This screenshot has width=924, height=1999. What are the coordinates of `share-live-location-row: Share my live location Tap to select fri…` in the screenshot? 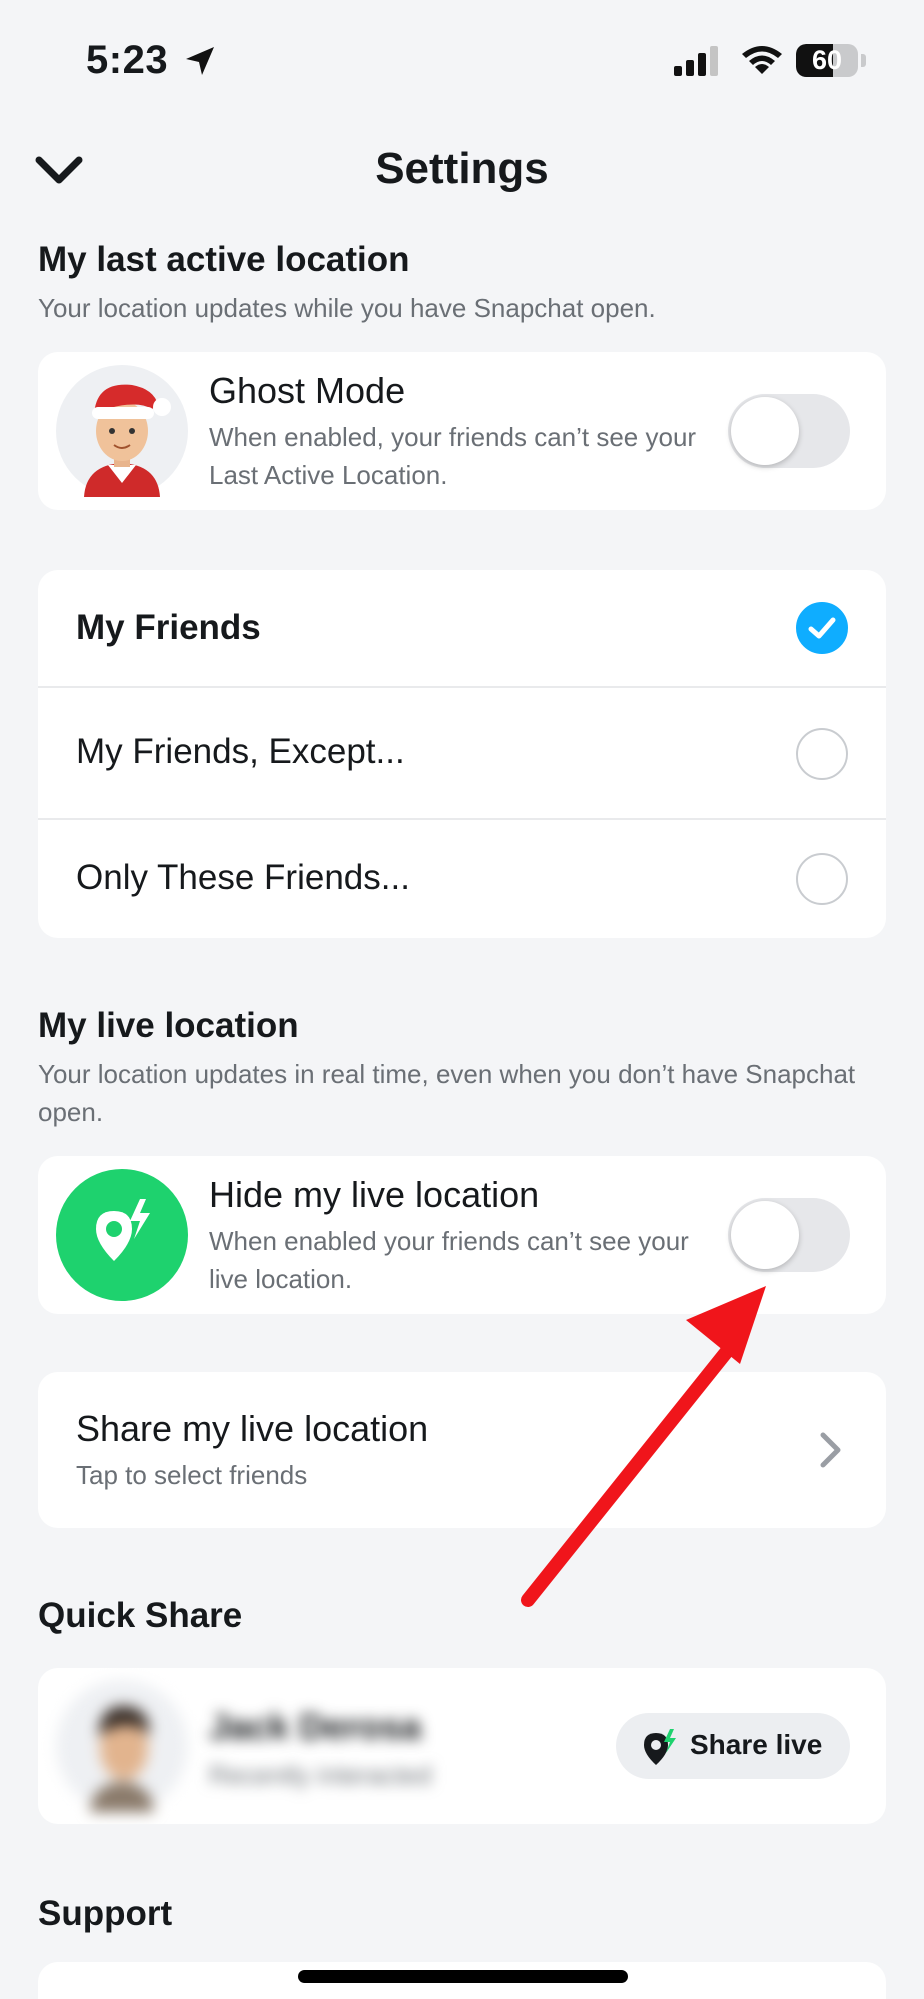 It's located at (462, 1450).